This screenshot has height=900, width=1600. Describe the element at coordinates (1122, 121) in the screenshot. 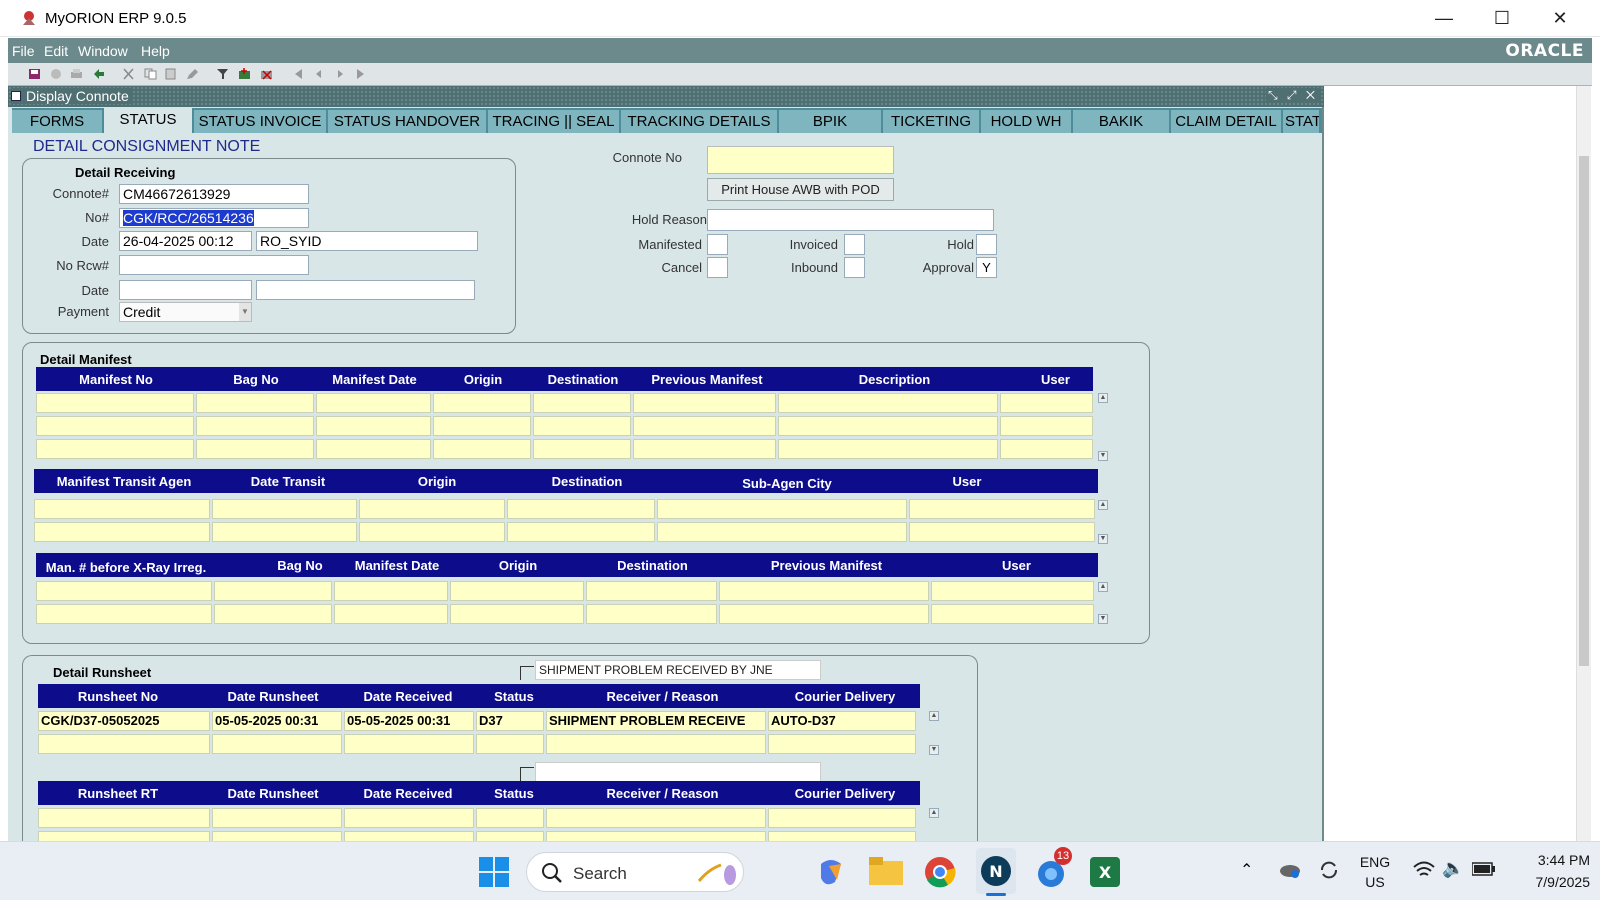

I see `tab-bakik: BAKIK` at that location.